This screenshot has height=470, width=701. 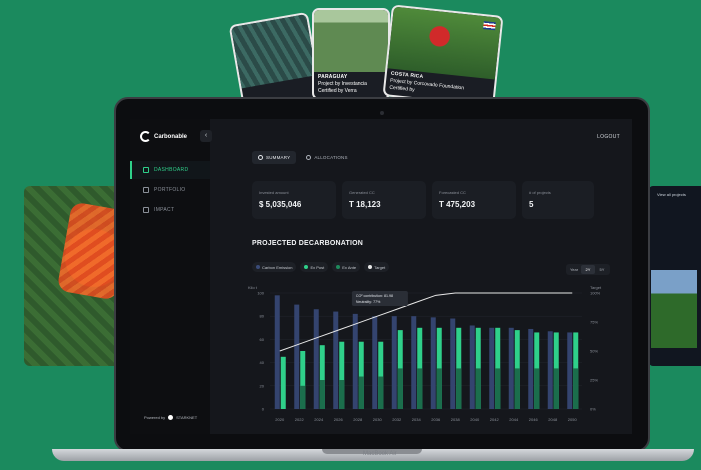 I want to click on legend-ex-ante: Ex Ante, so click(x=346, y=267).